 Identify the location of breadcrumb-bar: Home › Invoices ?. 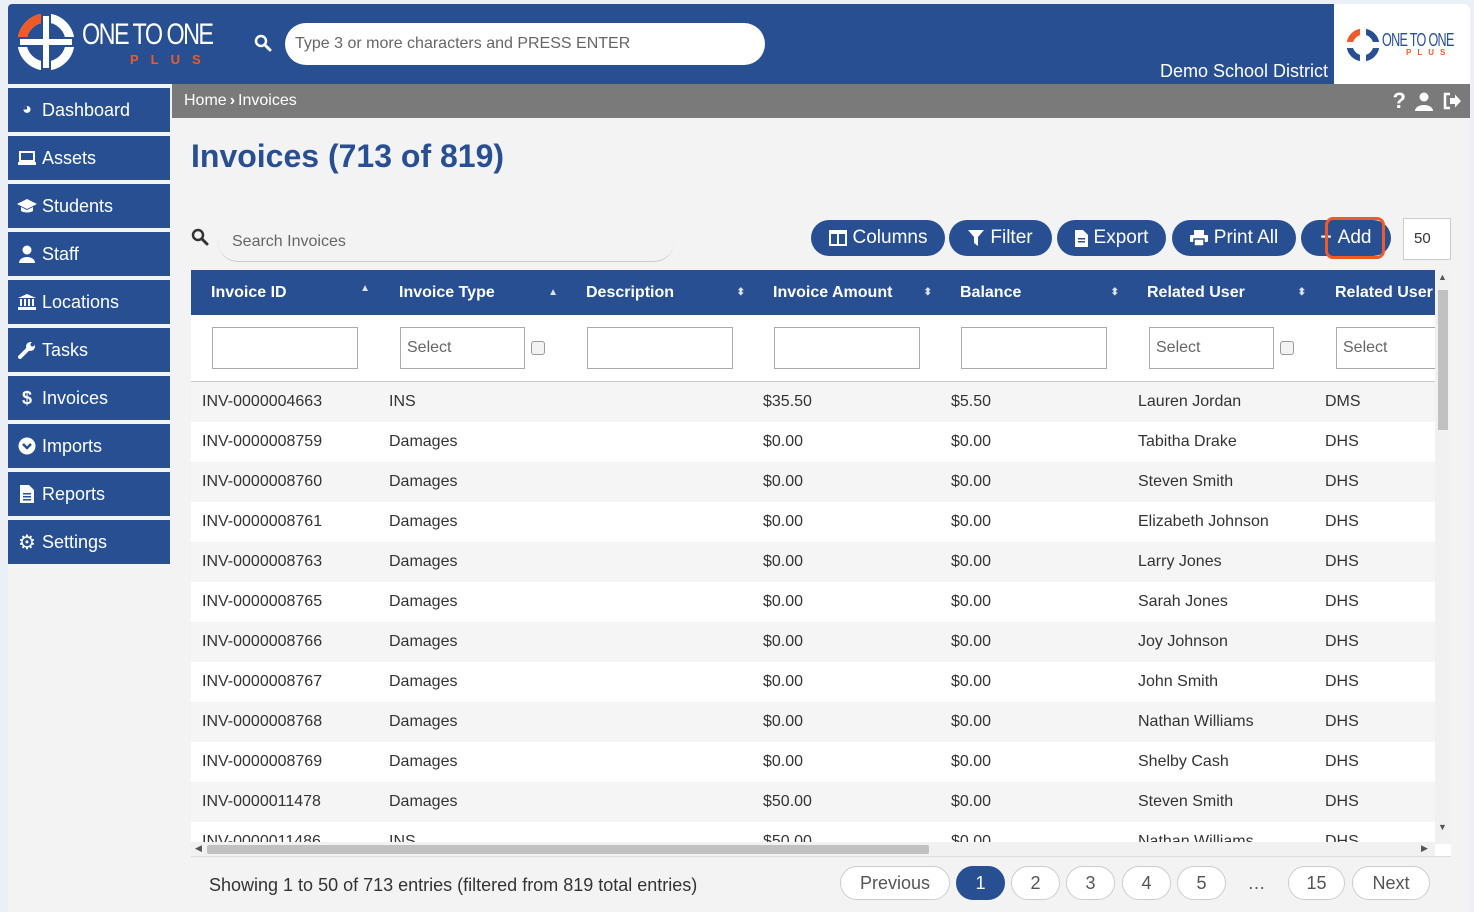
(821, 101).